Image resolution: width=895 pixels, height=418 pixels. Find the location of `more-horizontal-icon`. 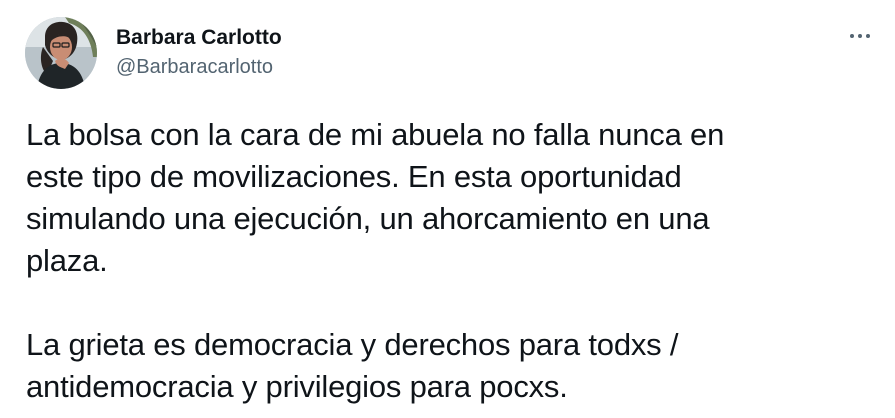

more-horizontal-icon is located at coordinates (852, 36).